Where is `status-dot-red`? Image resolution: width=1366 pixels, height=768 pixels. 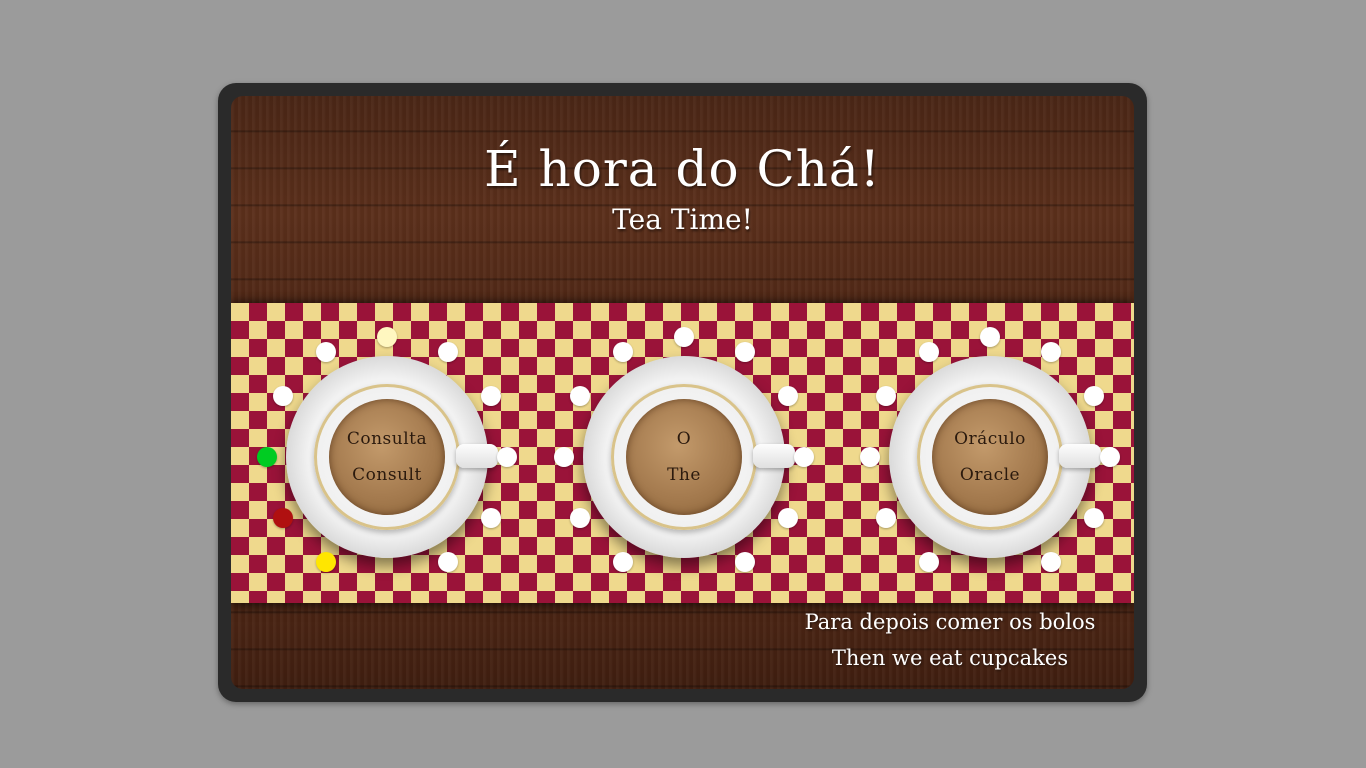
status-dot-red is located at coordinates (283, 518).